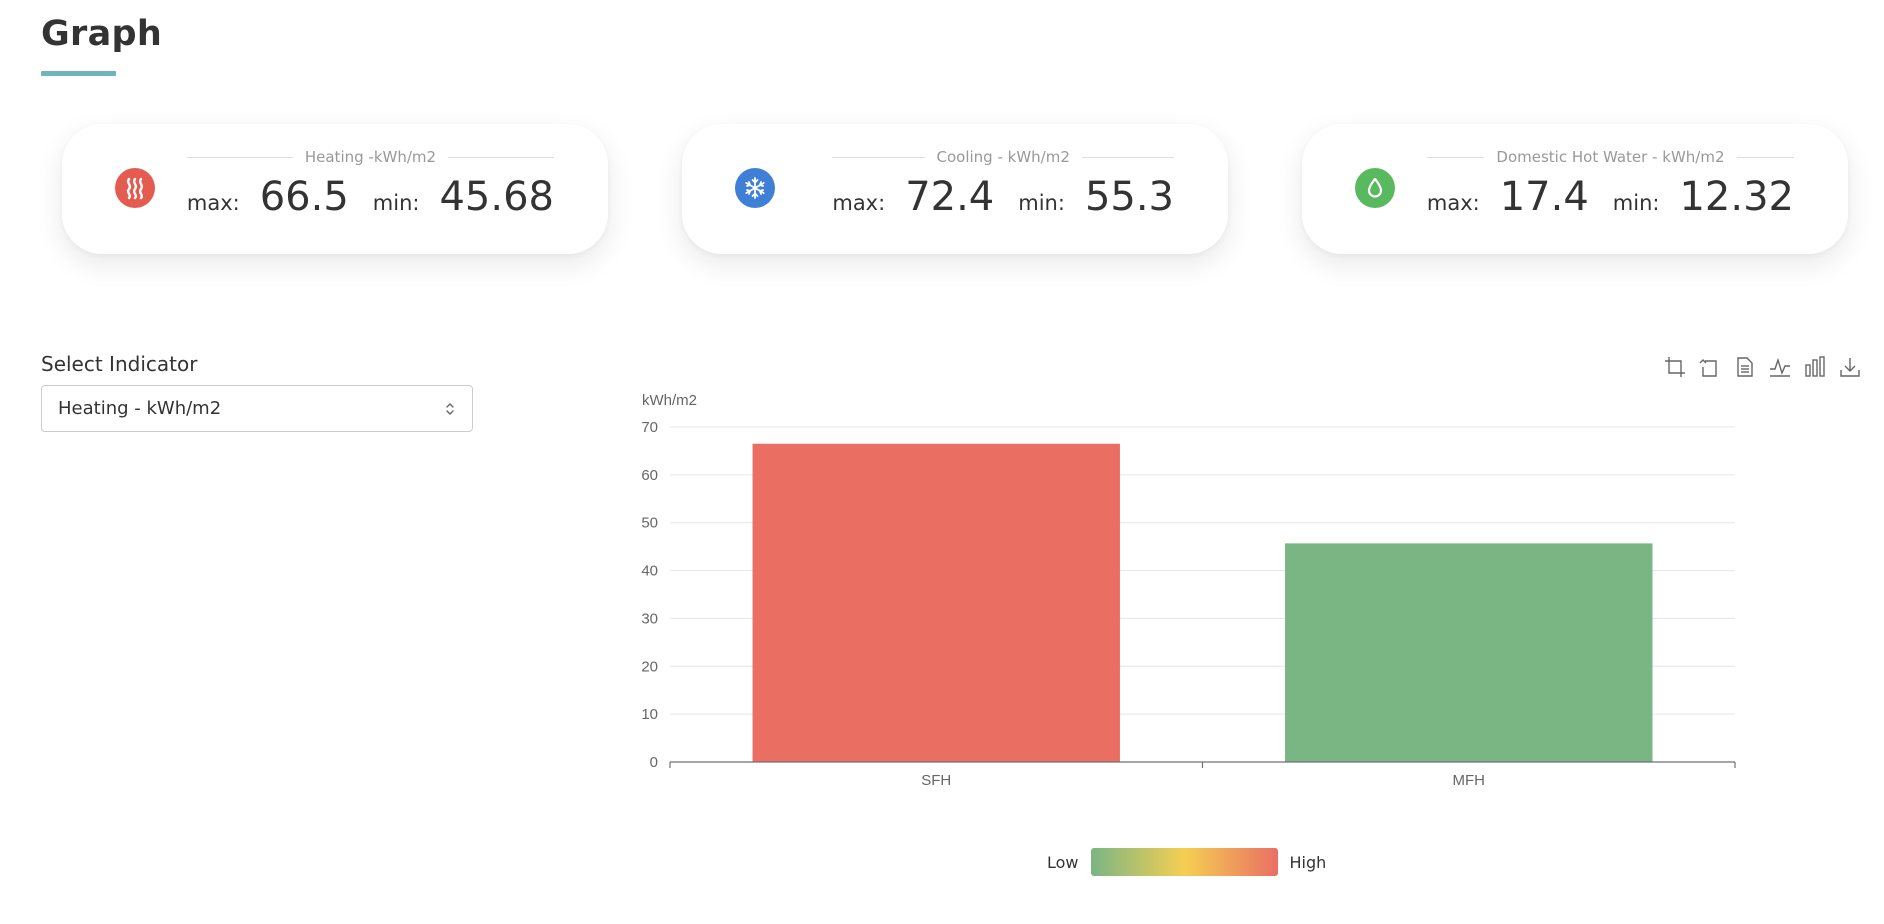  Describe the element at coordinates (649, 475) in the screenshot. I see `y-tick-label: 60` at that location.